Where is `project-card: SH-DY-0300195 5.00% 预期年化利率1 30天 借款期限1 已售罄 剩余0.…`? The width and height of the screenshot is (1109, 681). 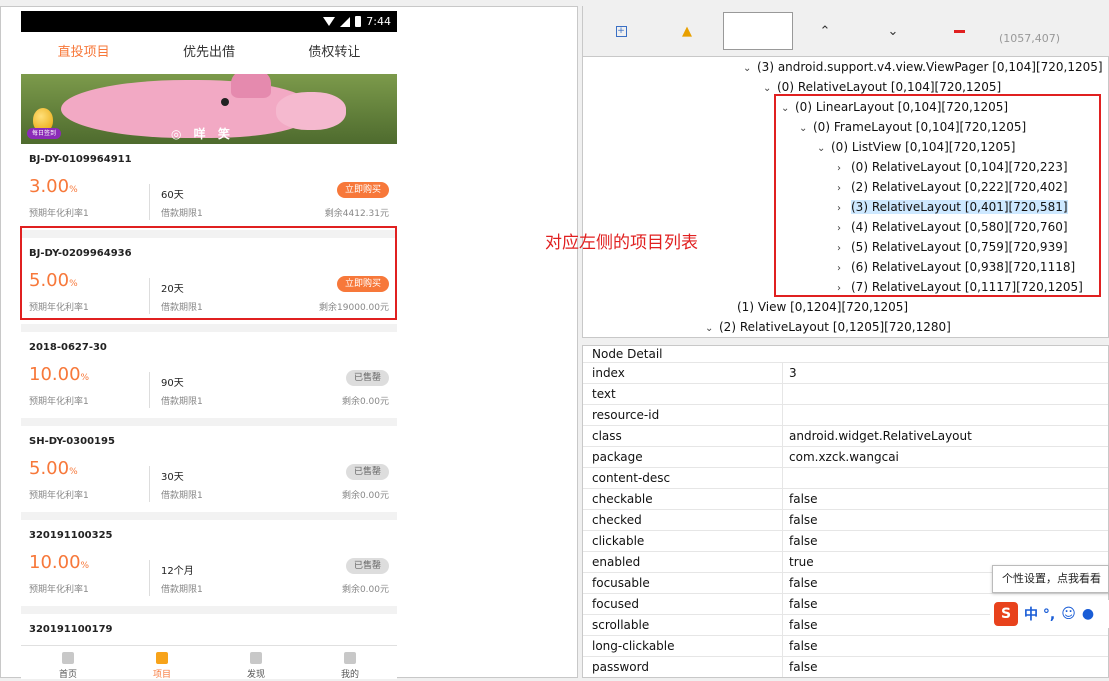 project-card: SH-DY-0300195 5.00% 预期年化利率1 30天 借款期限1 已售罄 剩余0.… is located at coordinates (209, 469).